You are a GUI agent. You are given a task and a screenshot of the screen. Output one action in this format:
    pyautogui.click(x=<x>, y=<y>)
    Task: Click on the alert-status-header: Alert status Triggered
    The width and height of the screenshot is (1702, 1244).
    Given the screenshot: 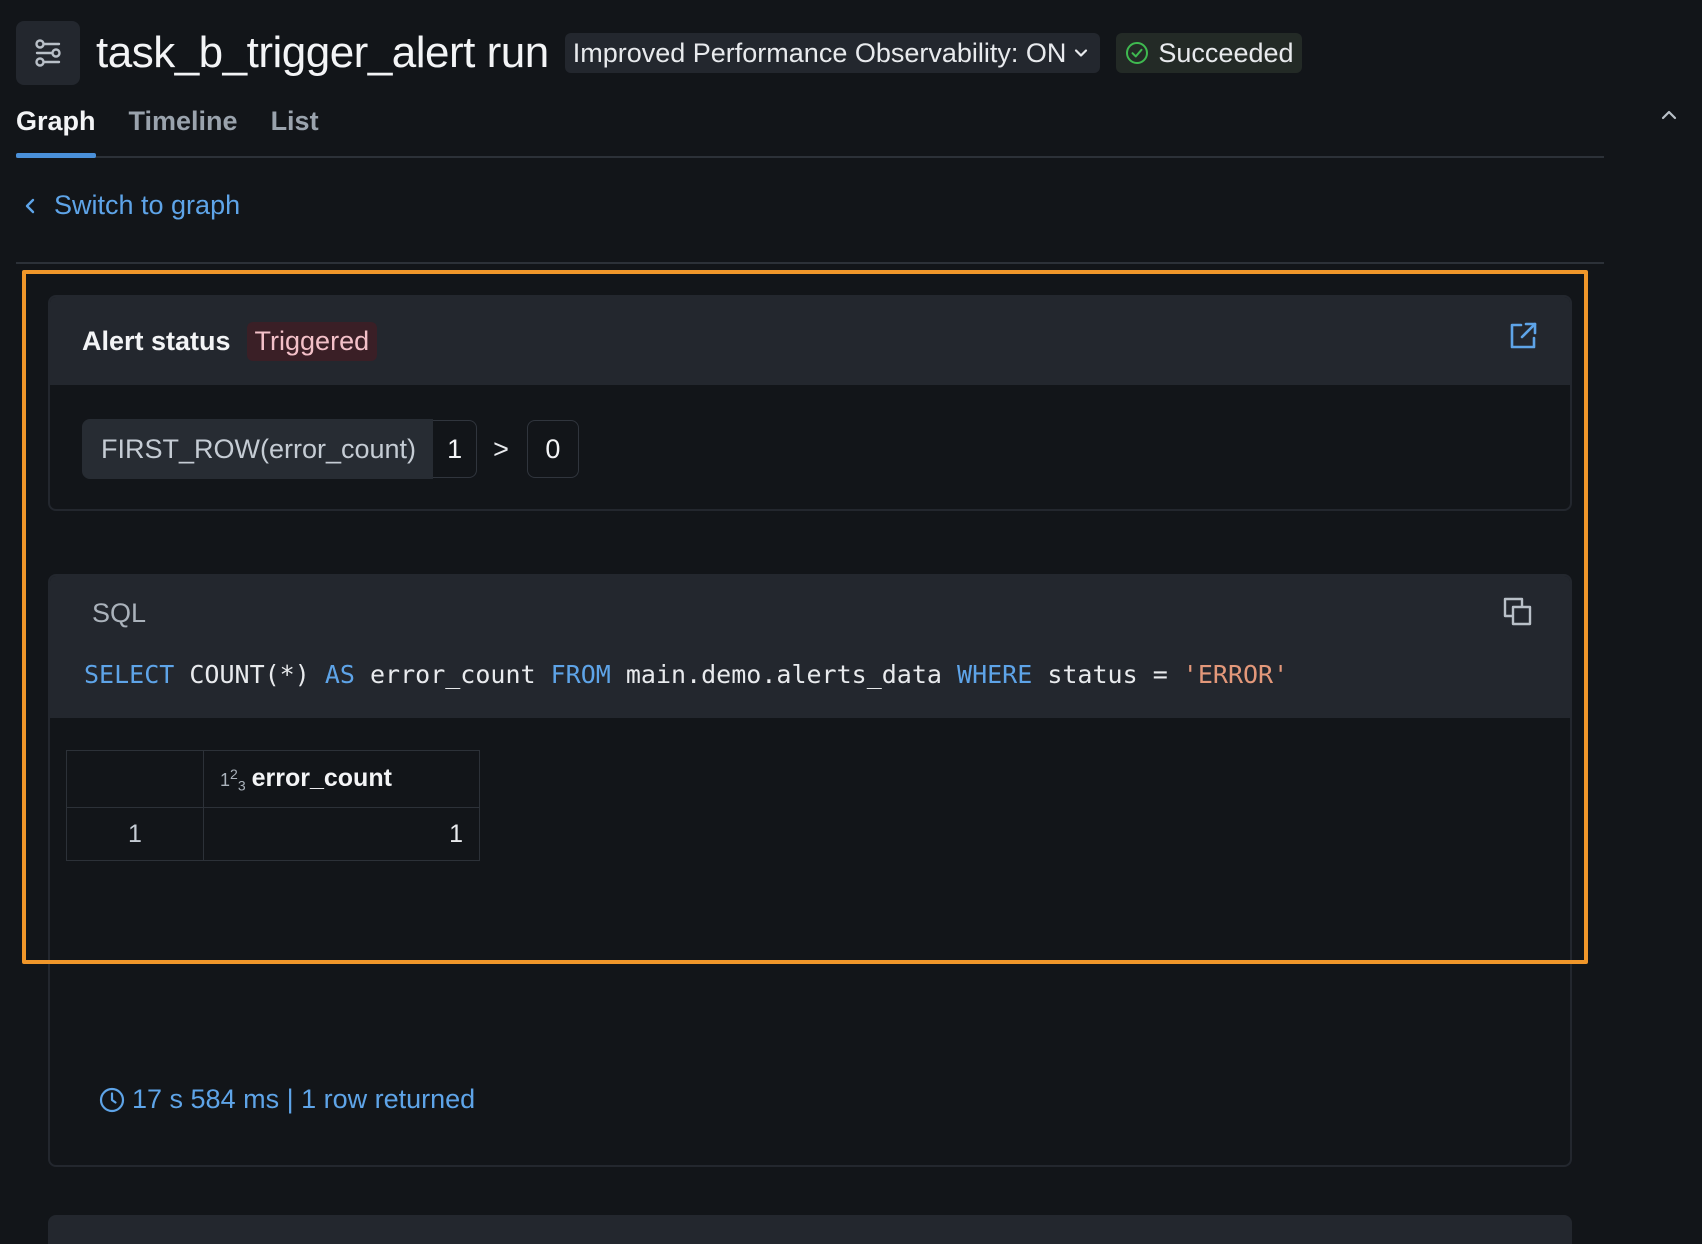 What is the action you would take?
    pyautogui.click(x=810, y=341)
    